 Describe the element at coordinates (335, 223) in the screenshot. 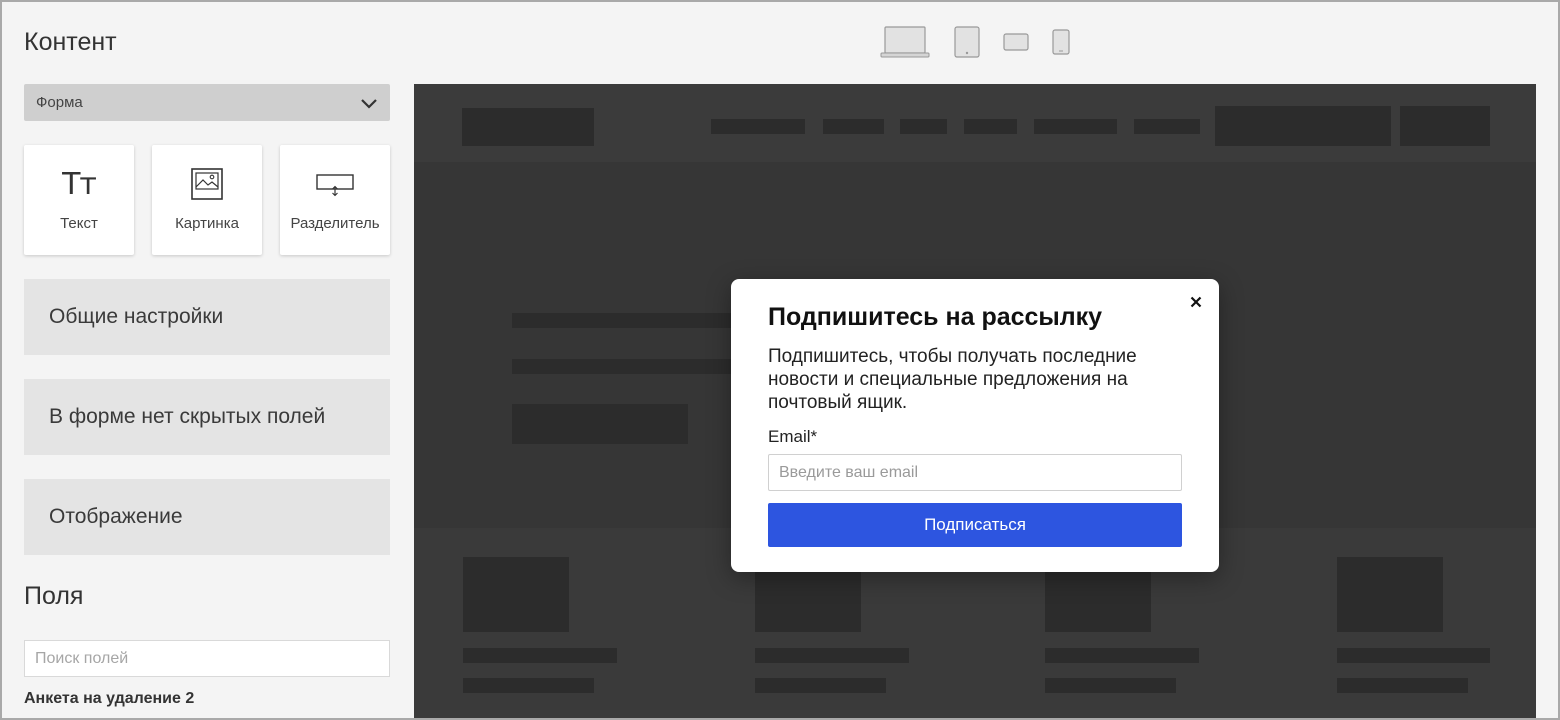

I see `divider-block-label: Разделитель` at that location.